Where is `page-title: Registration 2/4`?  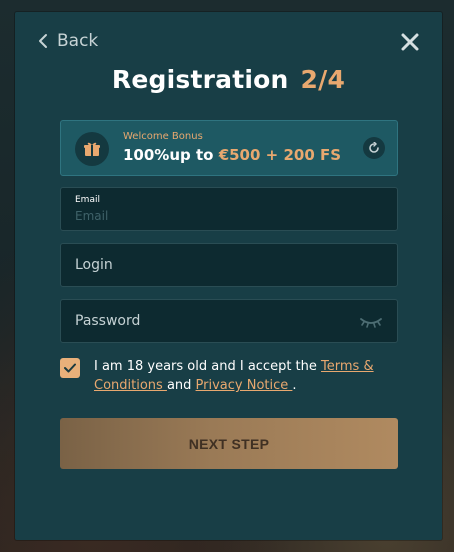
page-title: Registration 2/4 is located at coordinates (228, 79).